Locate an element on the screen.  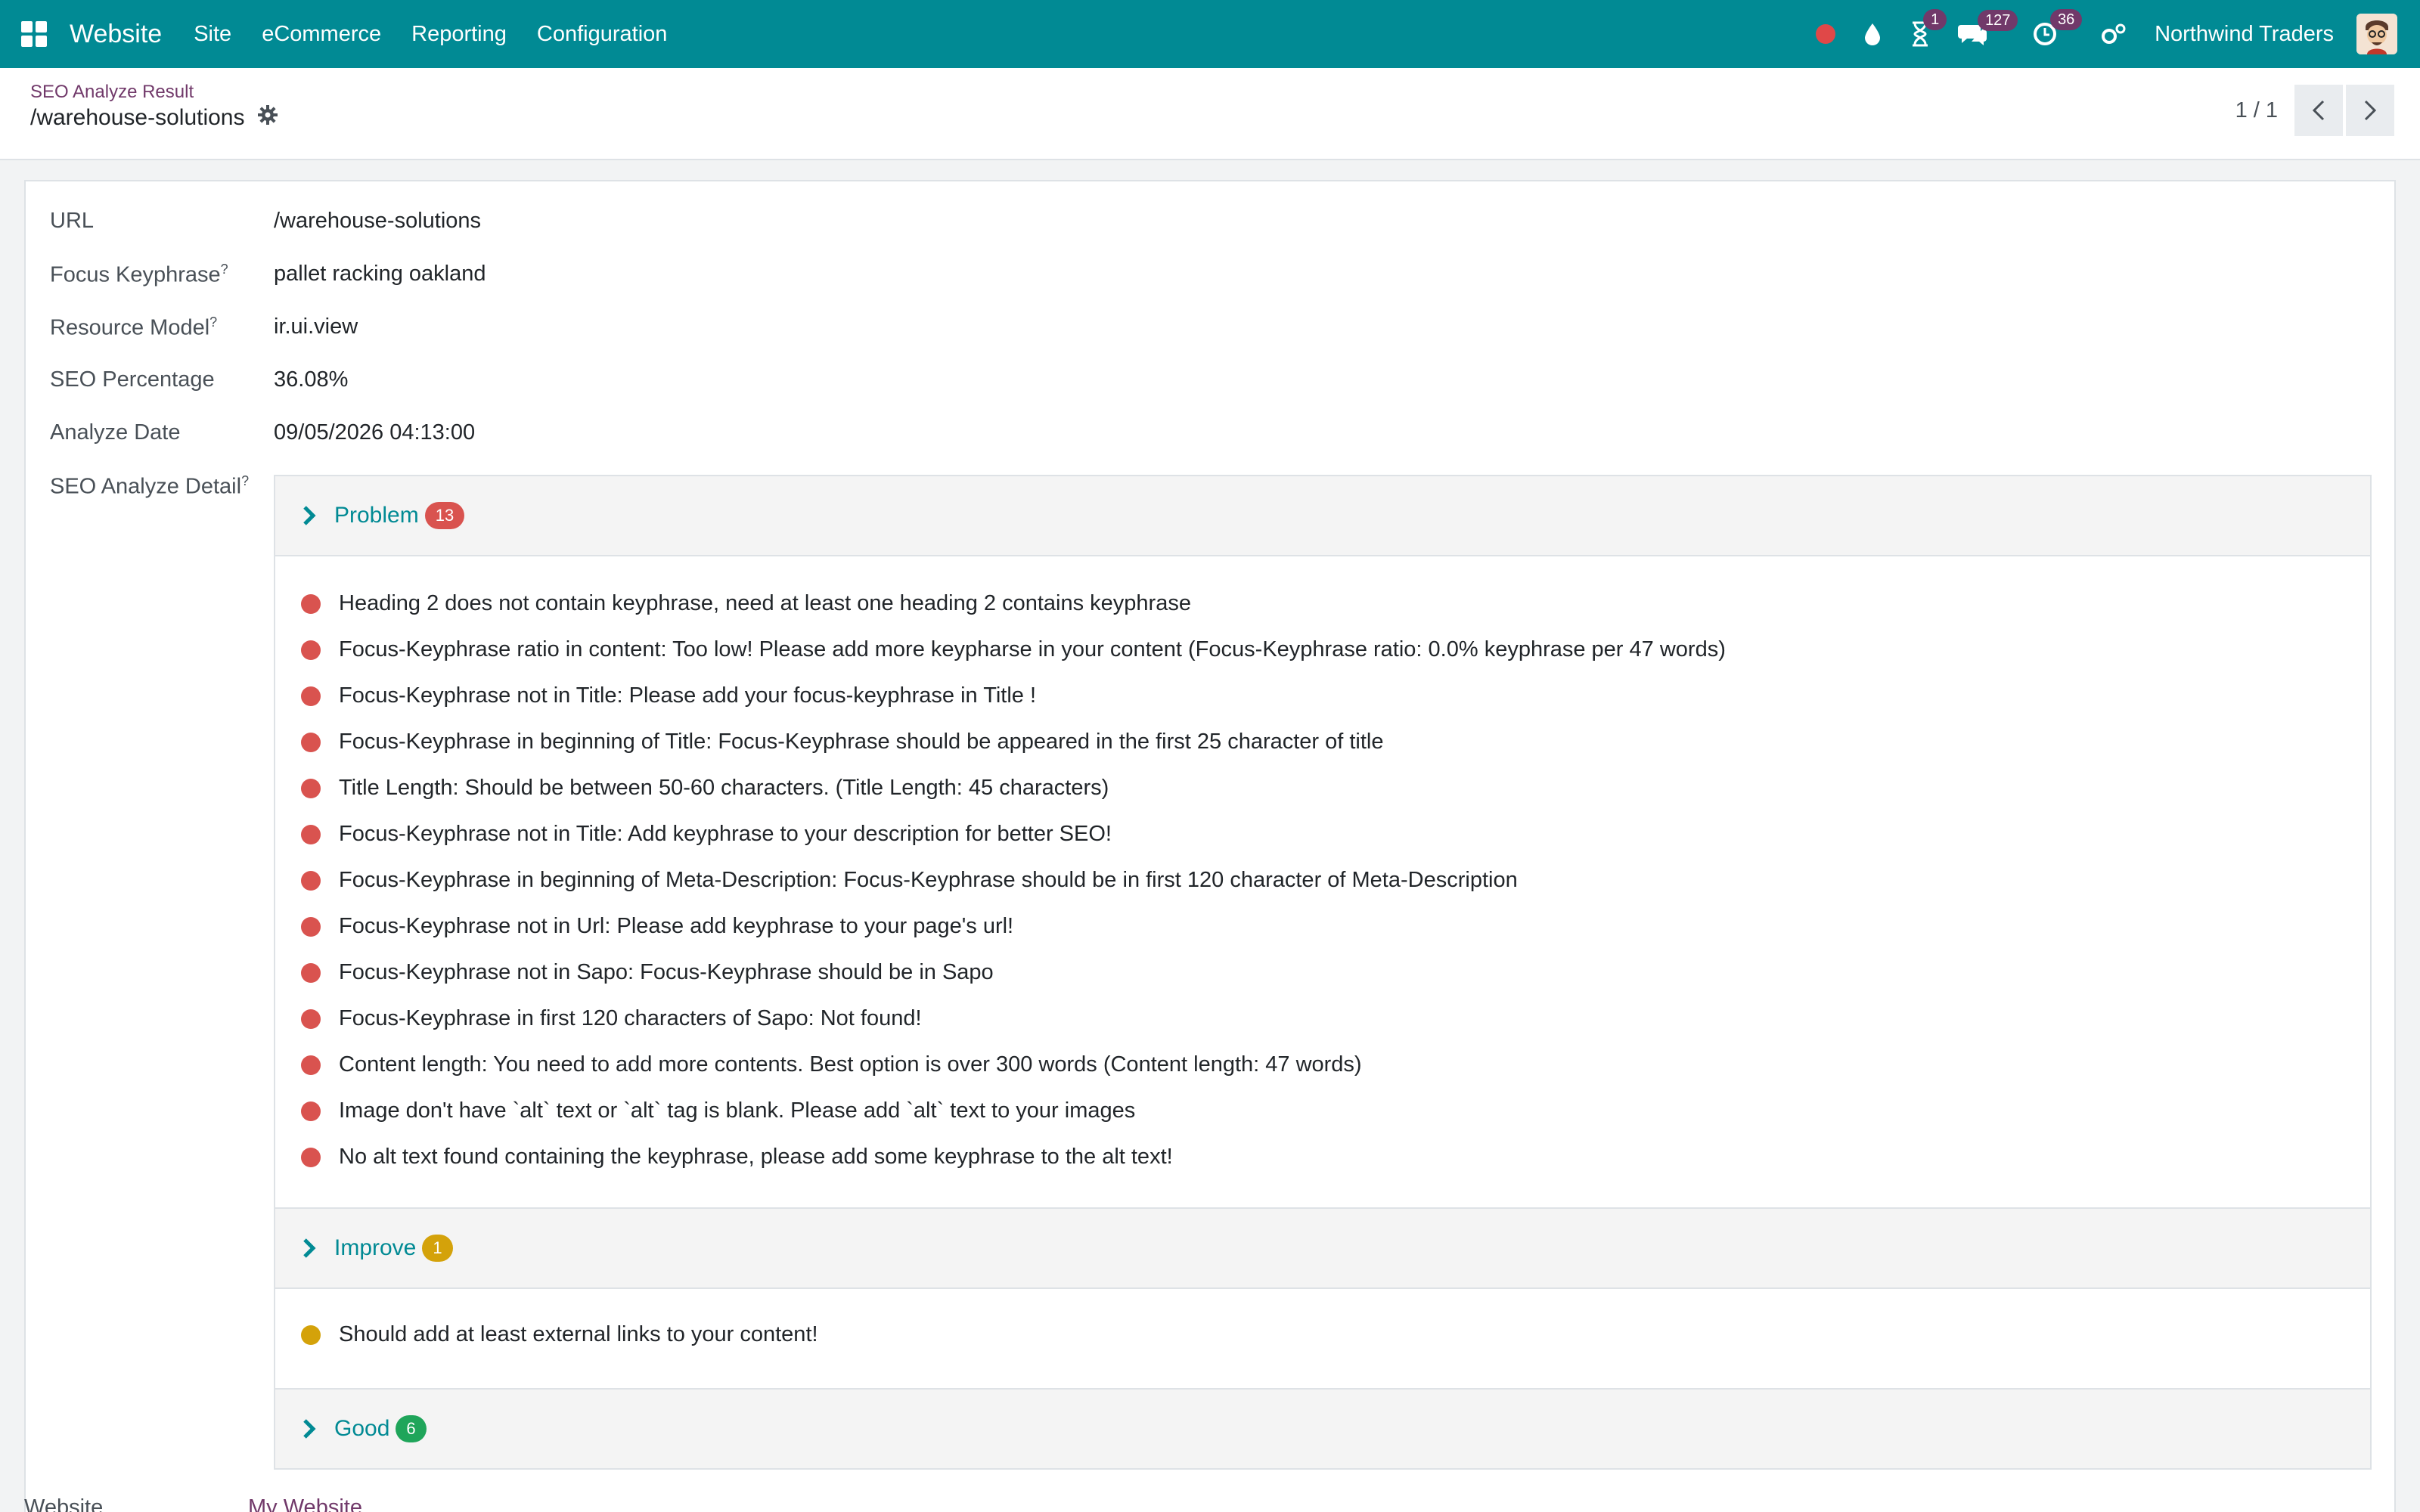
section-good-header: Good 6 is located at coordinates (1323, 1429).